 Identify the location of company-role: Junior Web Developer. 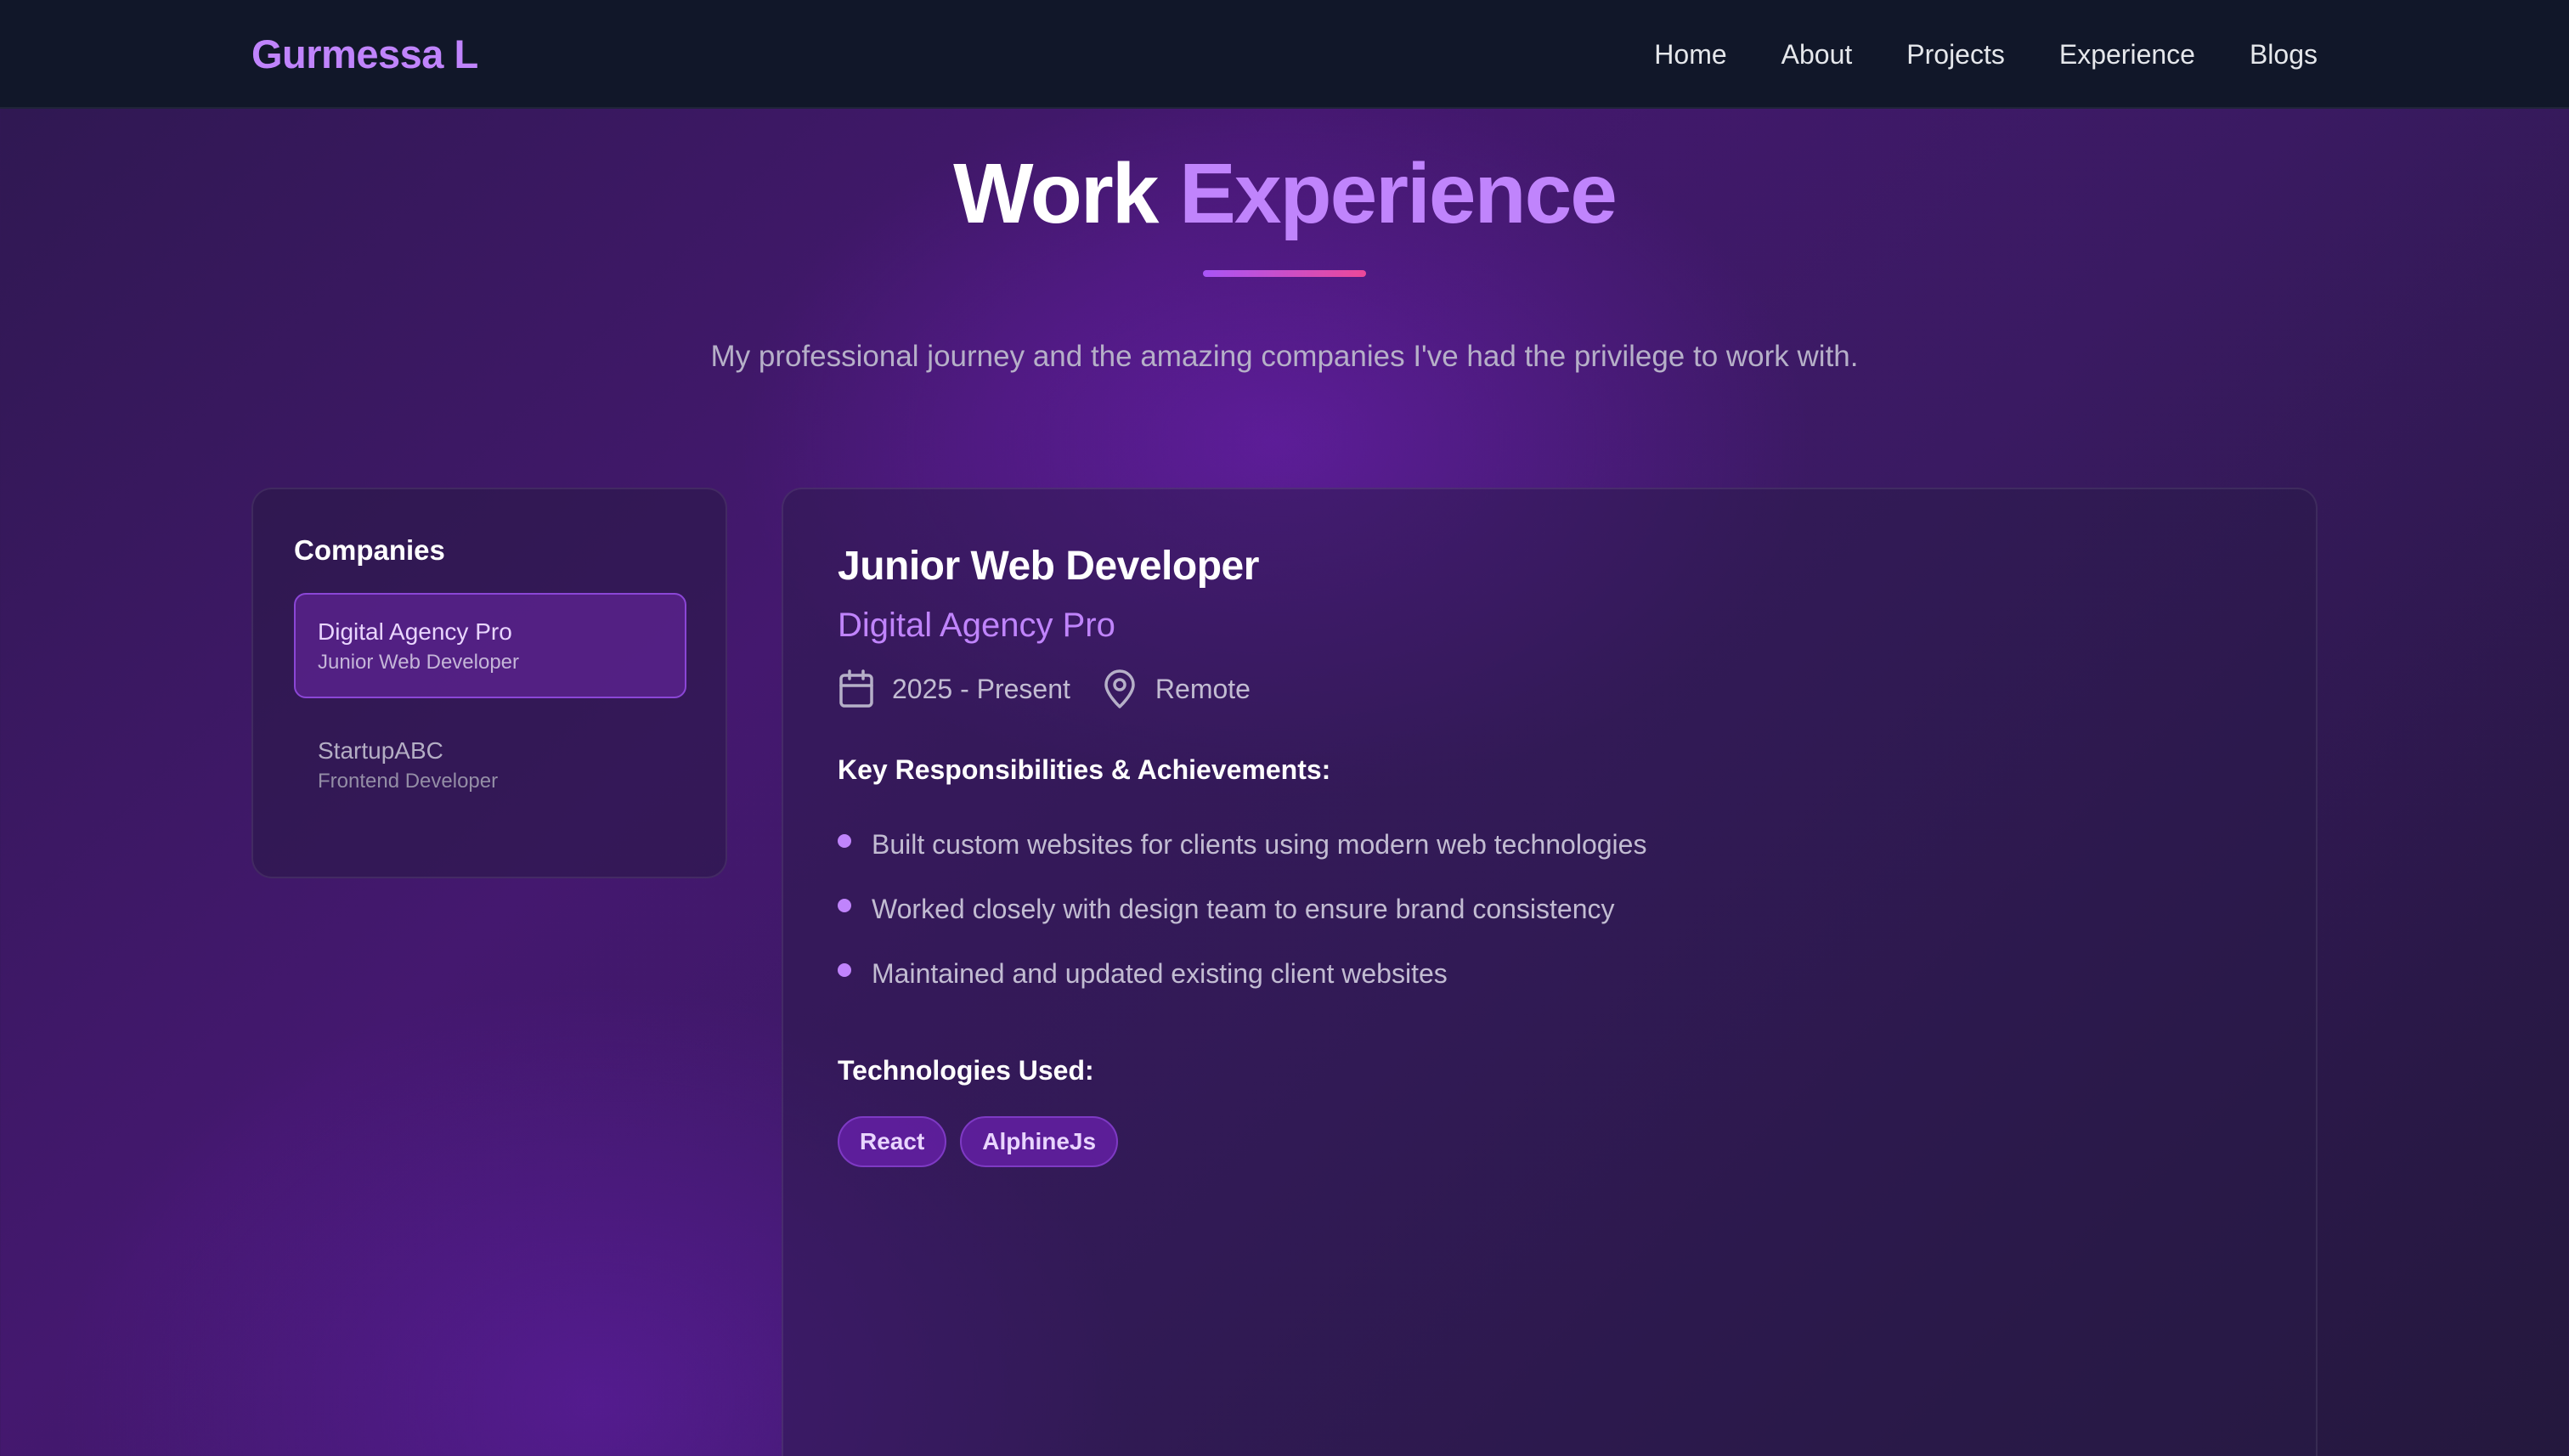
(419, 663).